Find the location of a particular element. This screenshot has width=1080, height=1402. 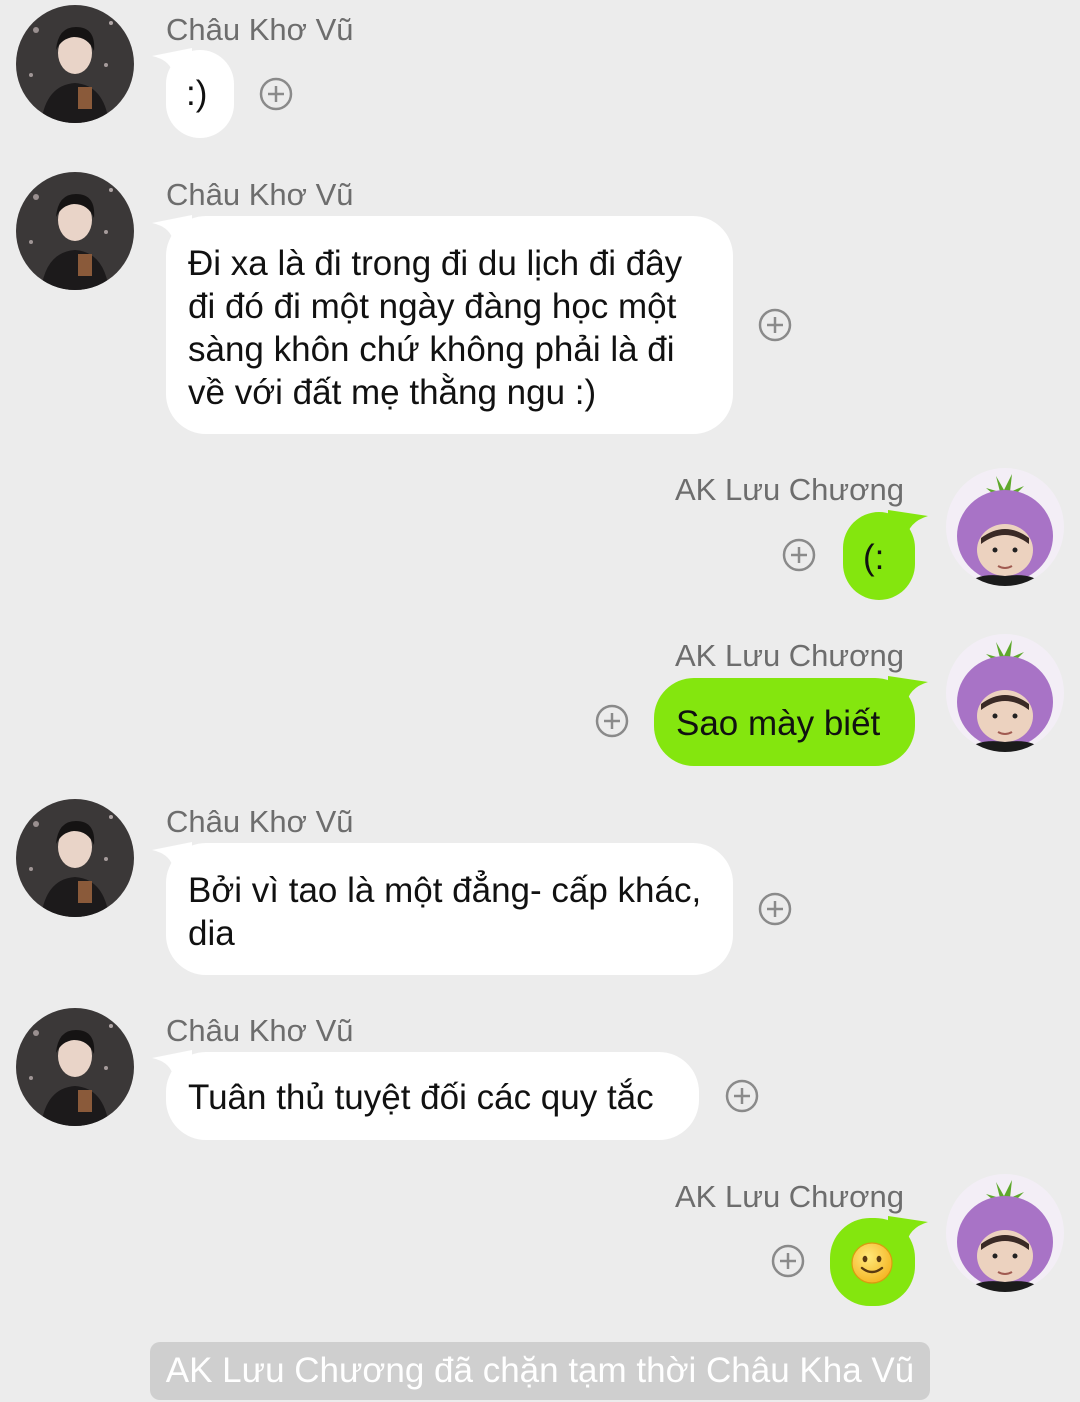

message-text-line: đi đó đi một ngày đàng học một is located at coordinates (432, 306).